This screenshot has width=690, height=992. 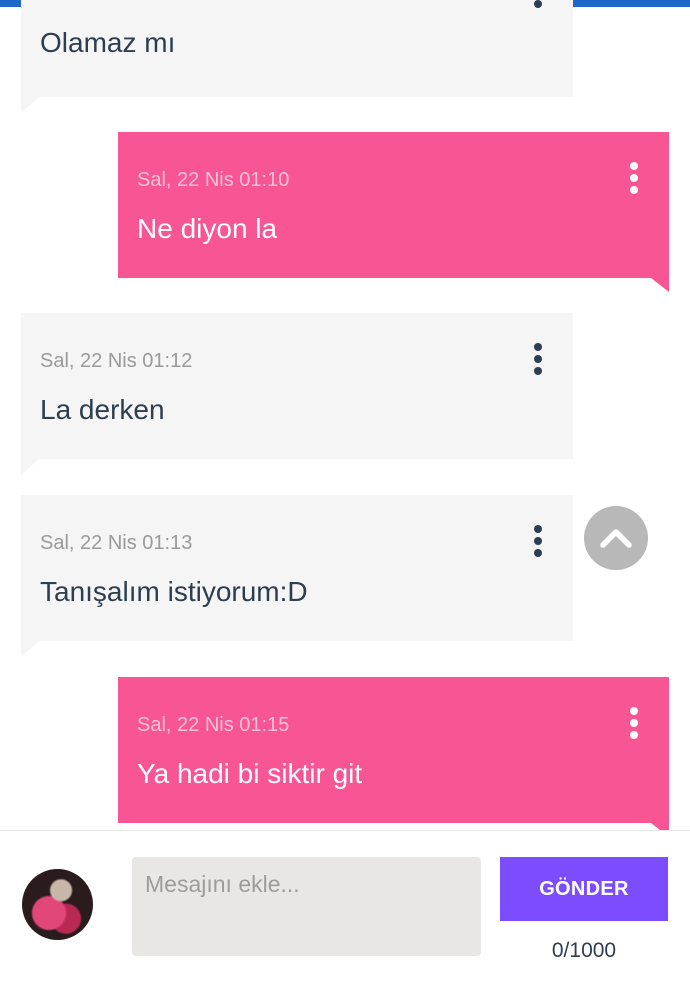 What do you see at coordinates (174, 591) in the screenshot?
I see `message-text: Tanışalım istiyorum:D` at bounding box center [174, 591].